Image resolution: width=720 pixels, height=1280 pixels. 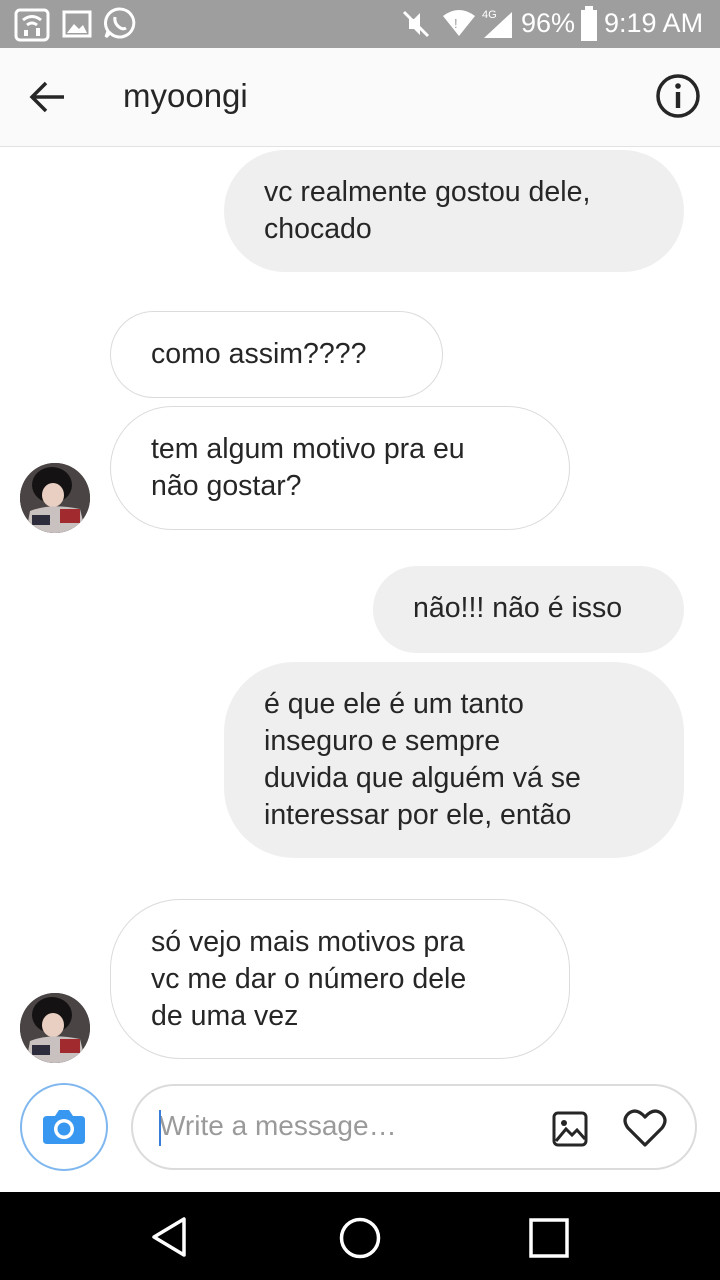 I want to click on arrow-left-icon, so click(x=47, y=97).